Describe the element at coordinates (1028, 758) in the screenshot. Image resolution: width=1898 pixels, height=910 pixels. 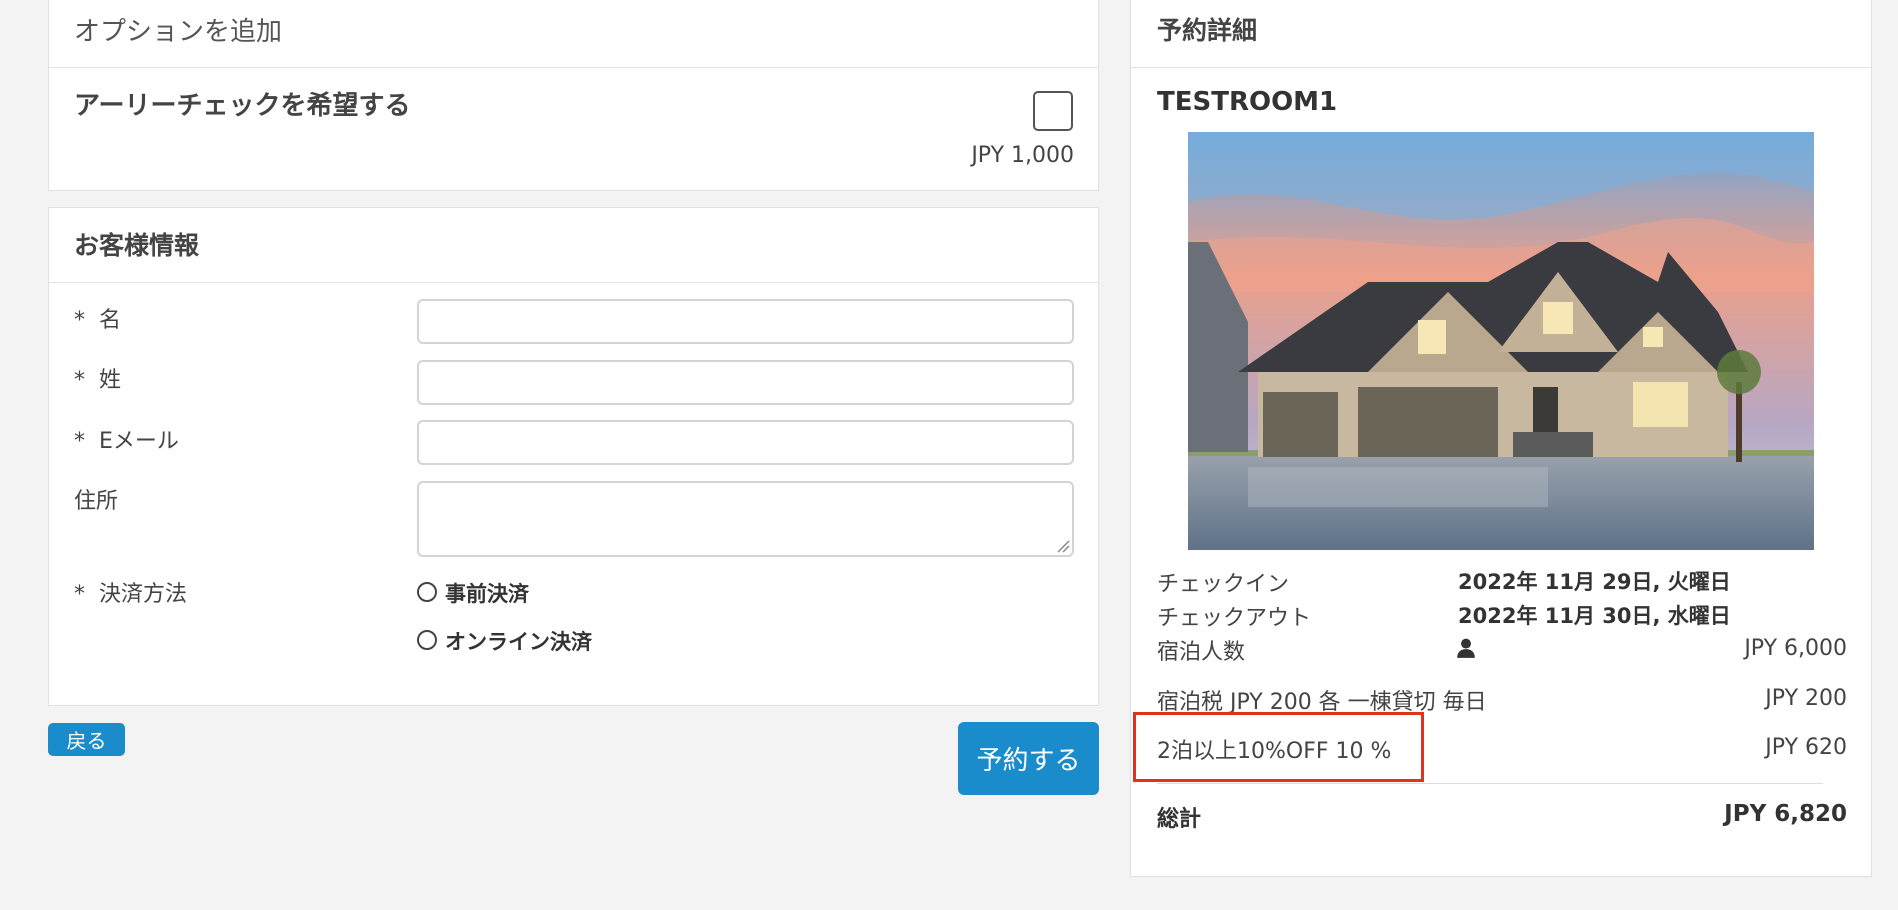
I see `reserve-button: 予約する` at that location.